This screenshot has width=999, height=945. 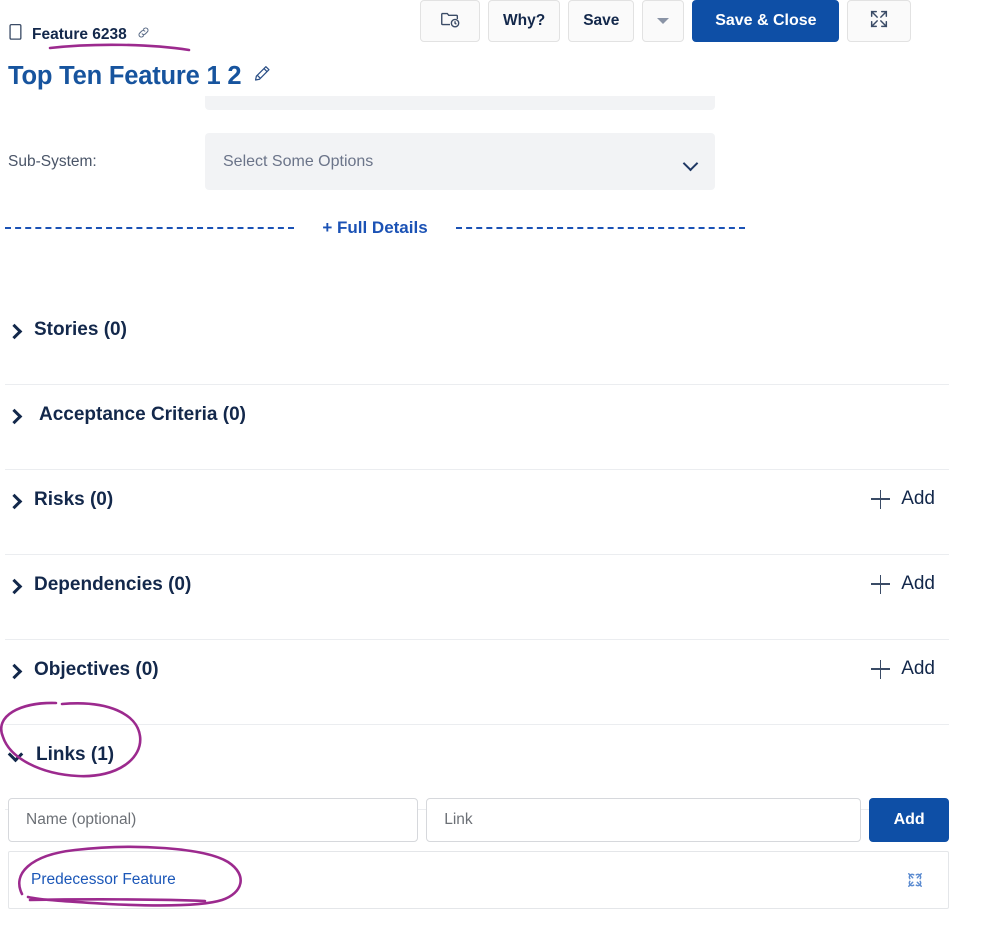 I want to click on section-risks-header: Risks (0), so click(x=60, y=500).